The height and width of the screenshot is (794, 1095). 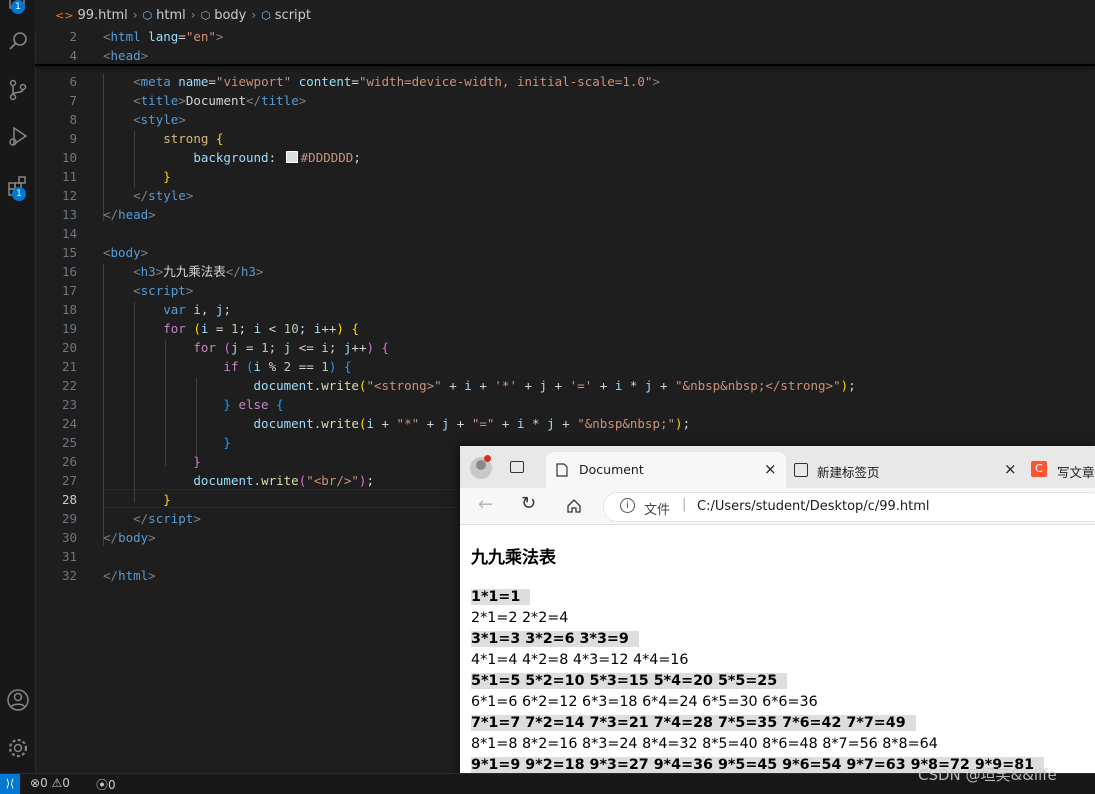 I want to click on code-line: 16 <h3>九九乘法表</h3>, so click(x=162, y=271).